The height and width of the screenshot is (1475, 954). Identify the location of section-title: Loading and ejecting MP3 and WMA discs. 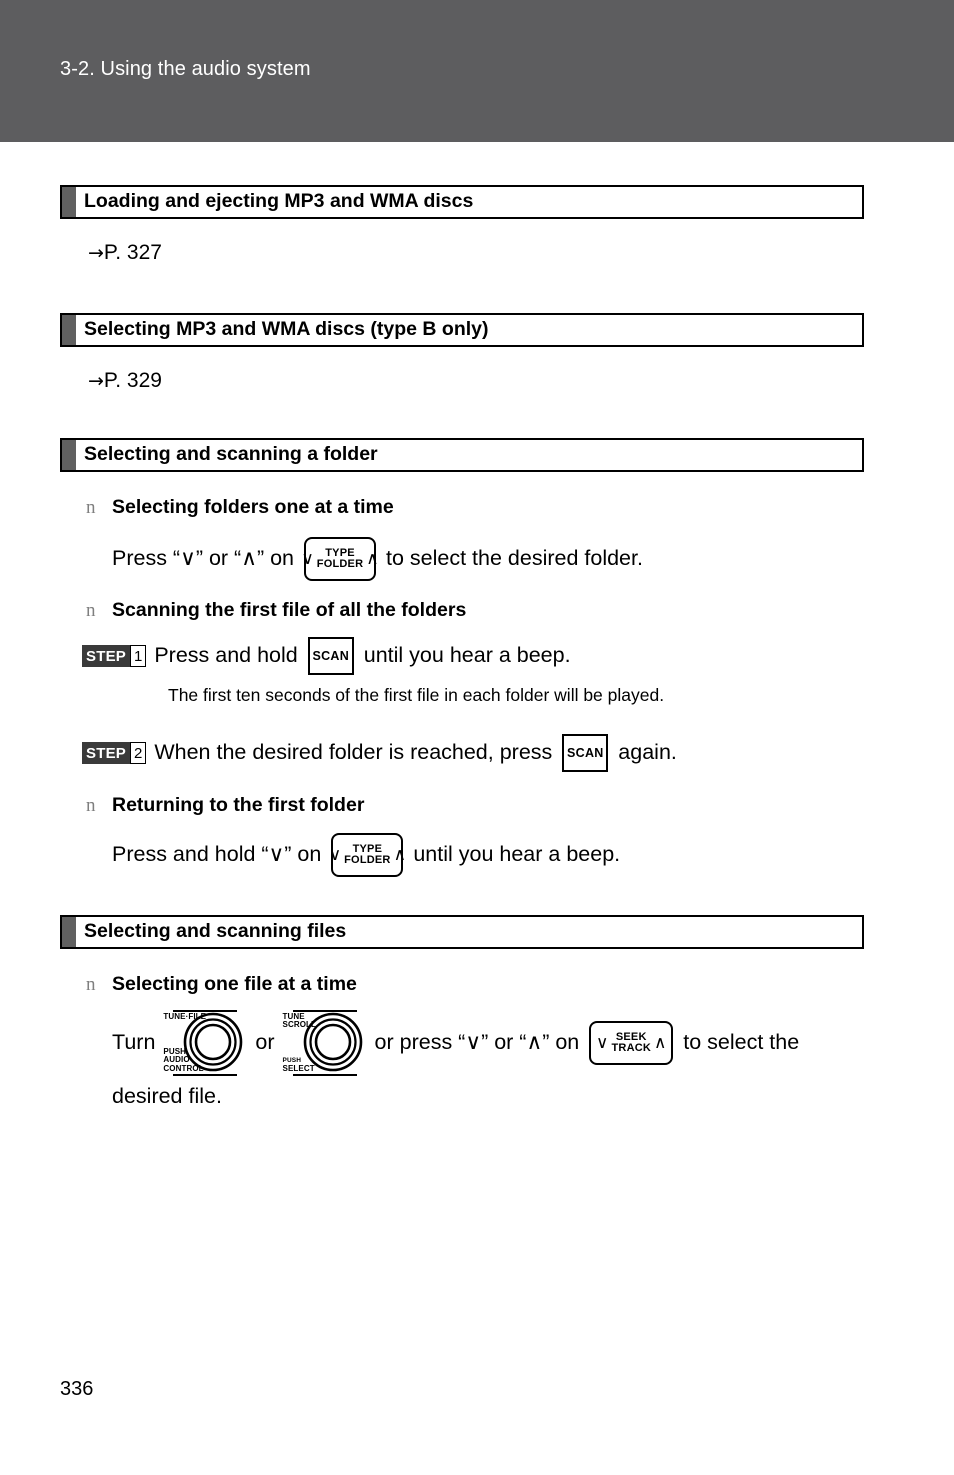
(279, 201).